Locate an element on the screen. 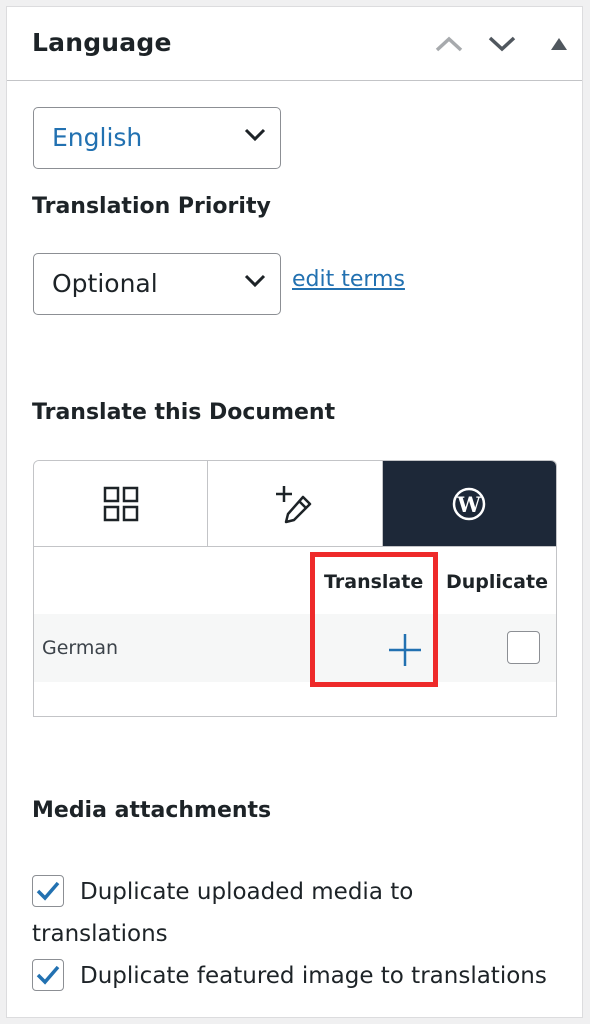  tab-grid is located at coordinates (121, 503).